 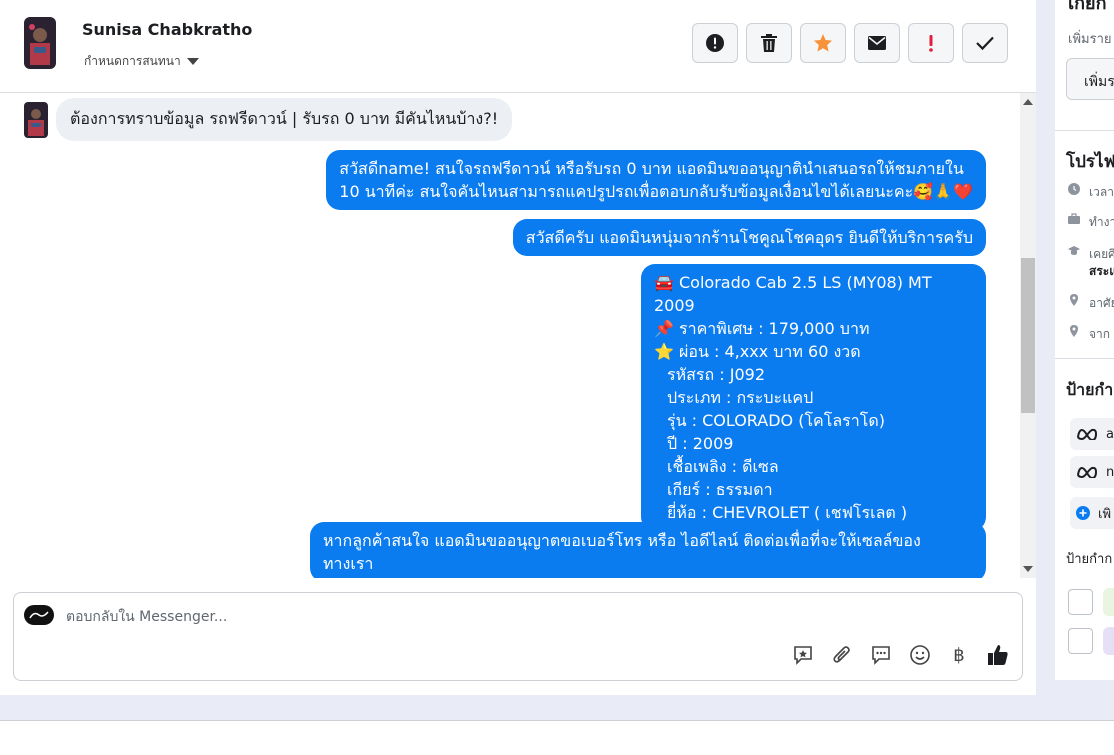 I want to click on add-info-button: เพิ่มร, so click(x=1090, y=79).